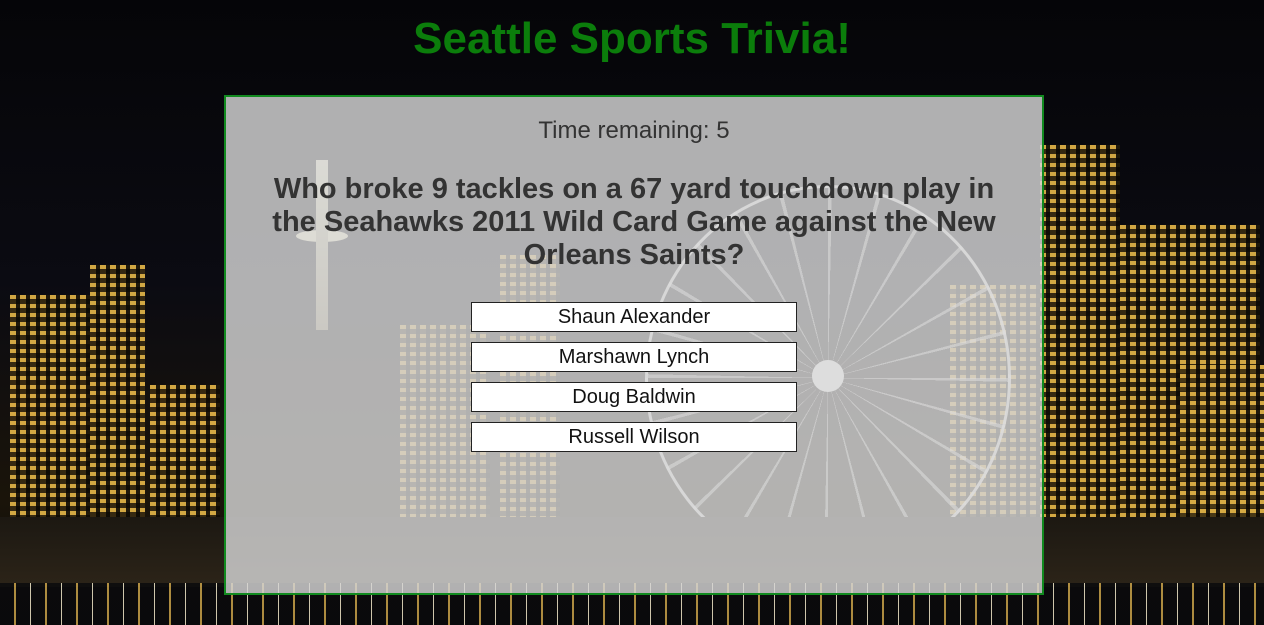  What do you see at coordinates (634, 317) in the screenshot?
I see `answer-button: Shaun Alexander` at bounding box center [634, 317].